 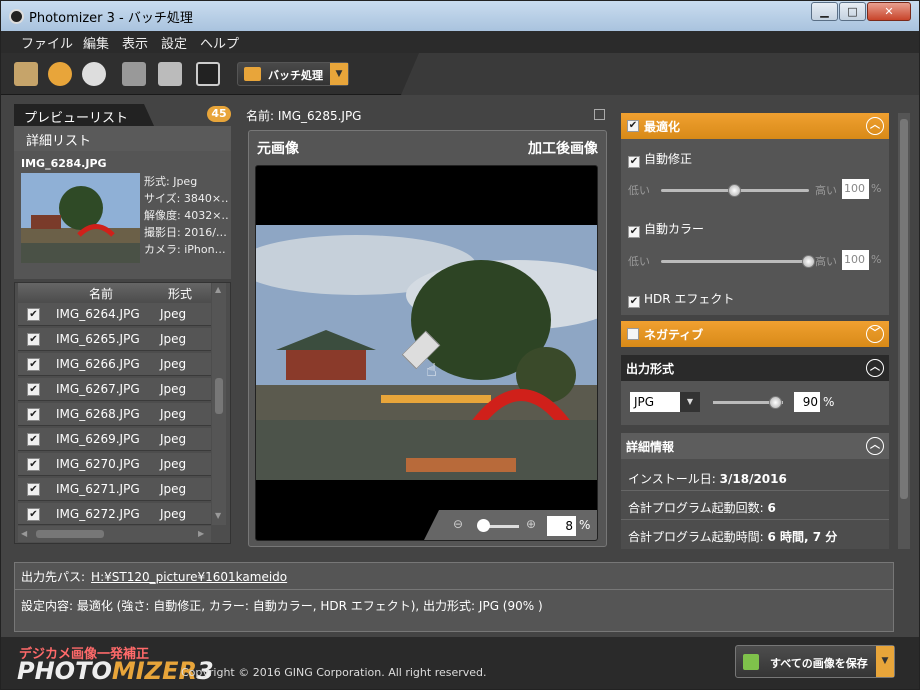 What do you see at coordinates (135, 42) in the screenshot?
I see `menu-view: 表示` at bounding box center [135, 42].